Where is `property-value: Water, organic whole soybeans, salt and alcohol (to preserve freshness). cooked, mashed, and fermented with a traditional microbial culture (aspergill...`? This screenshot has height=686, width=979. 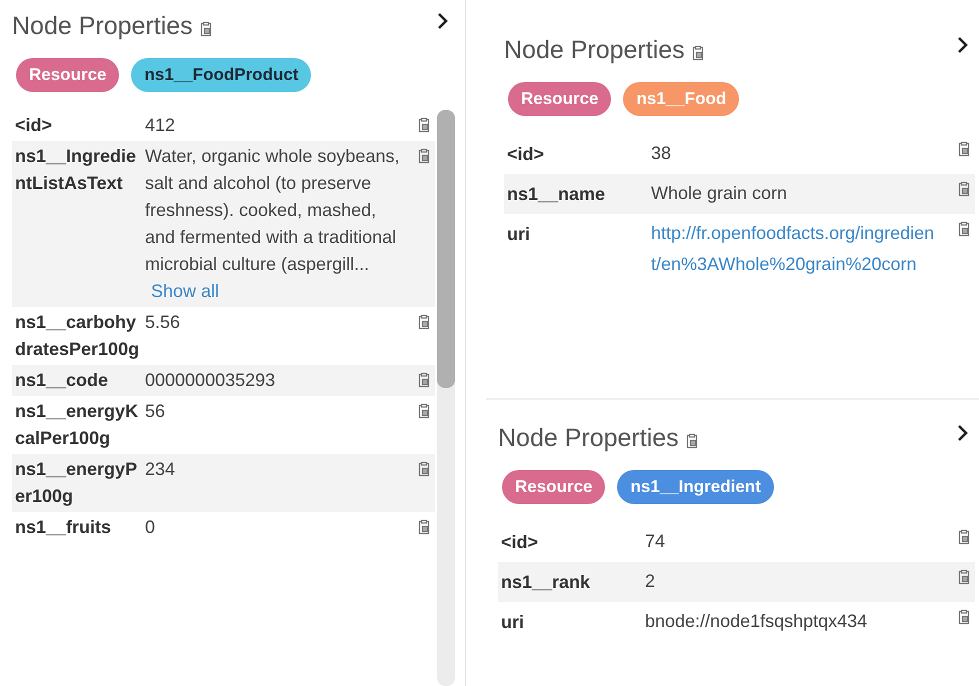
property-value: Water, organic whole soybeans, salt and alcohol (to preserve freshness). cooked, mashed, and fermented with a traditional microbial culture (aspergill... is located at coordinates (272, 210).